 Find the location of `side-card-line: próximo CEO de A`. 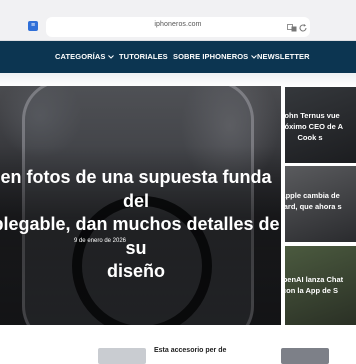

side-card-line: próximo CEO de A is located at coordinates (314, 126).